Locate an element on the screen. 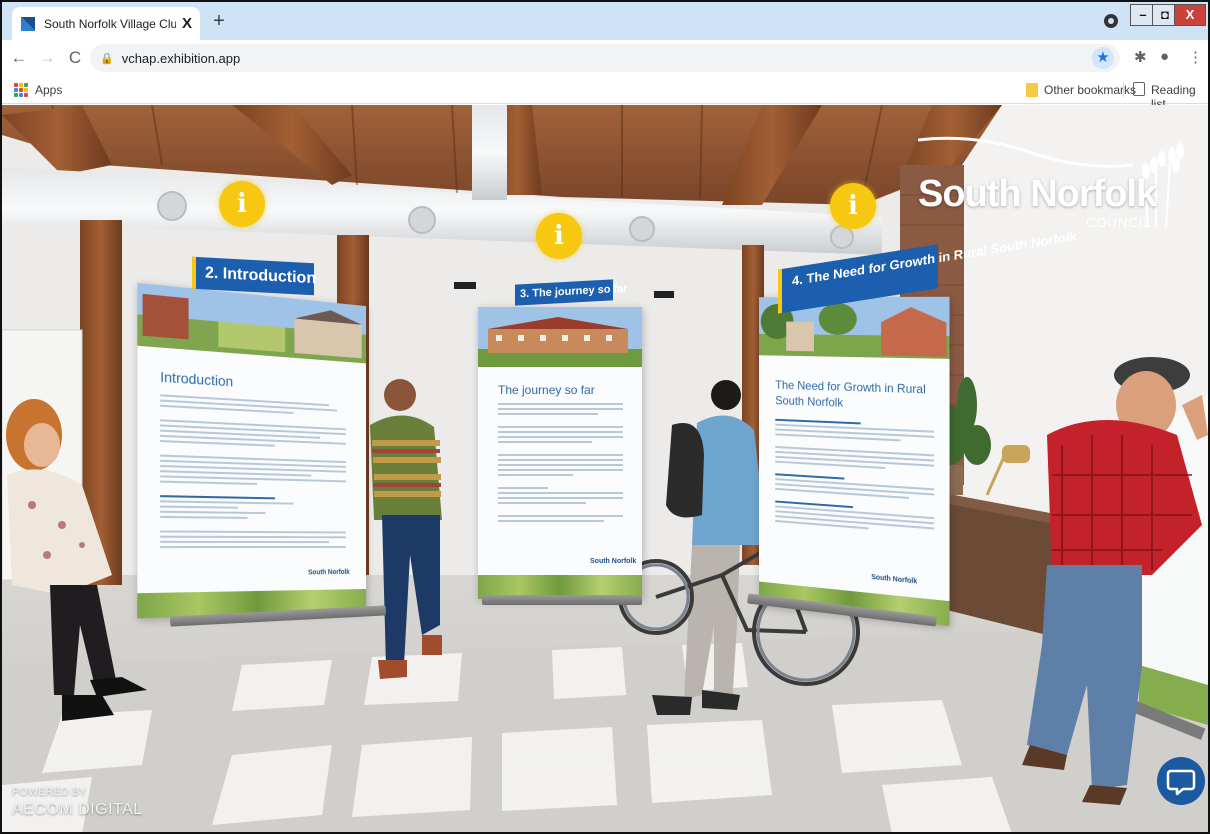 The height and width of the screenshot is (834, 1210). close-window-button: X is located at coordinates (1190, 15).